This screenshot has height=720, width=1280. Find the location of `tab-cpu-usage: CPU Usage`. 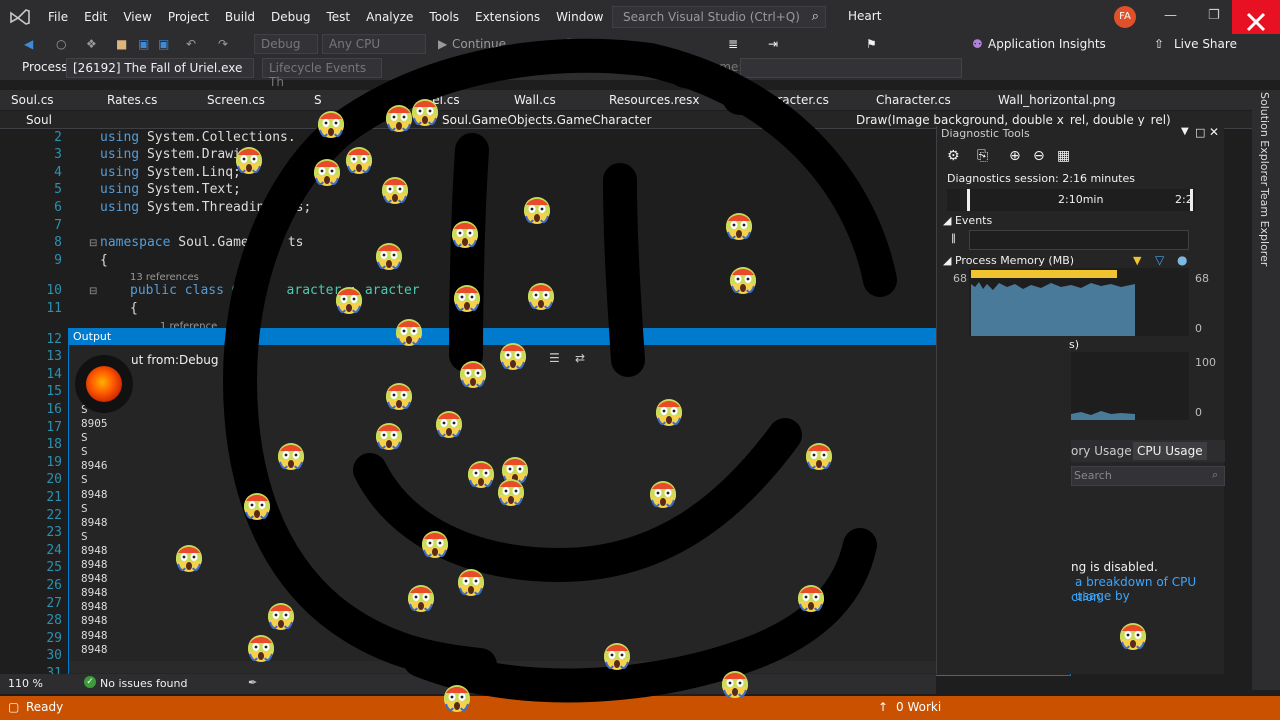

tab-cpu-usage: CPU Usage is located at coordinates (1170, 451).